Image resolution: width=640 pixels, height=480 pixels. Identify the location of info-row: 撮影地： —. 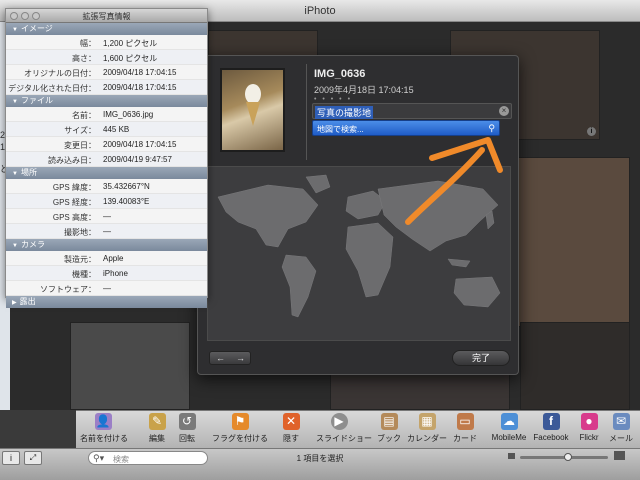
(106, 231).